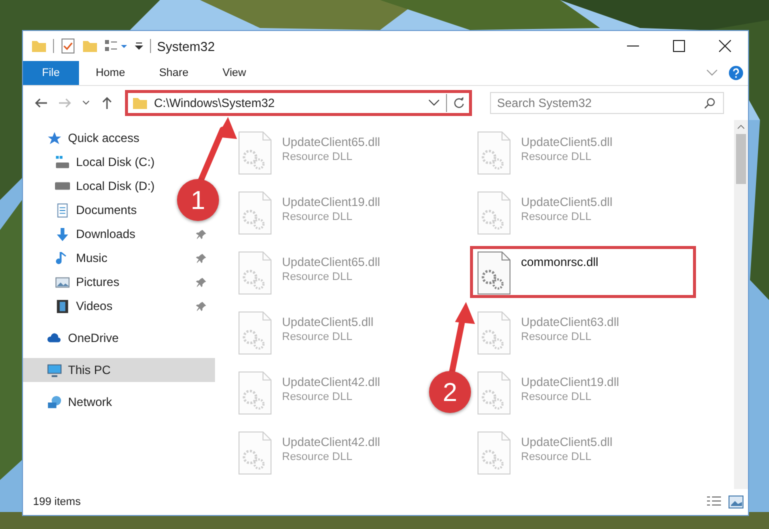 This screenshot has height=529, width=769. I want to click on nav-item: Local Disk (D:), so click(93, 186).